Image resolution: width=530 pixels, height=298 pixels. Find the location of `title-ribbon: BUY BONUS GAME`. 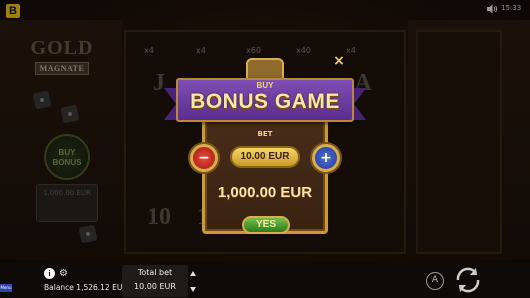

title-ribbon: BUY BONUS GAME is located at coordinates (265, 100).